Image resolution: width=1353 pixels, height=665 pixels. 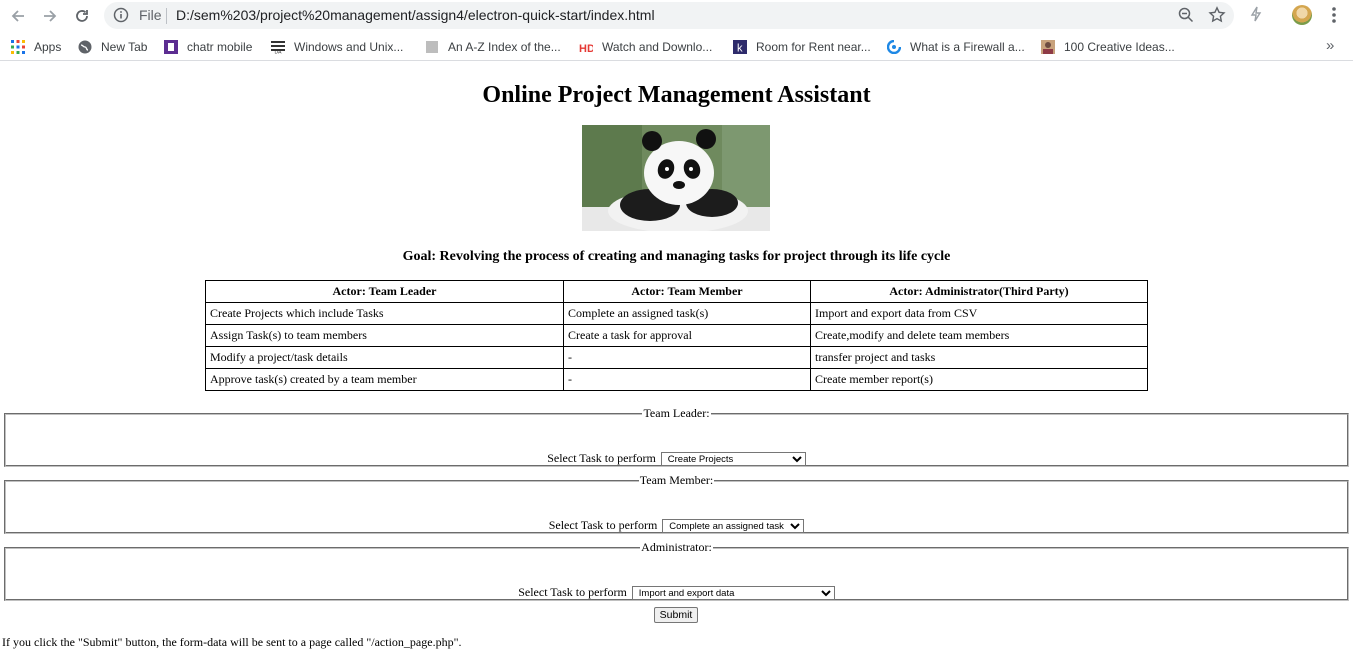 I want to click on svg-text: k, so click(x=740, y=49).